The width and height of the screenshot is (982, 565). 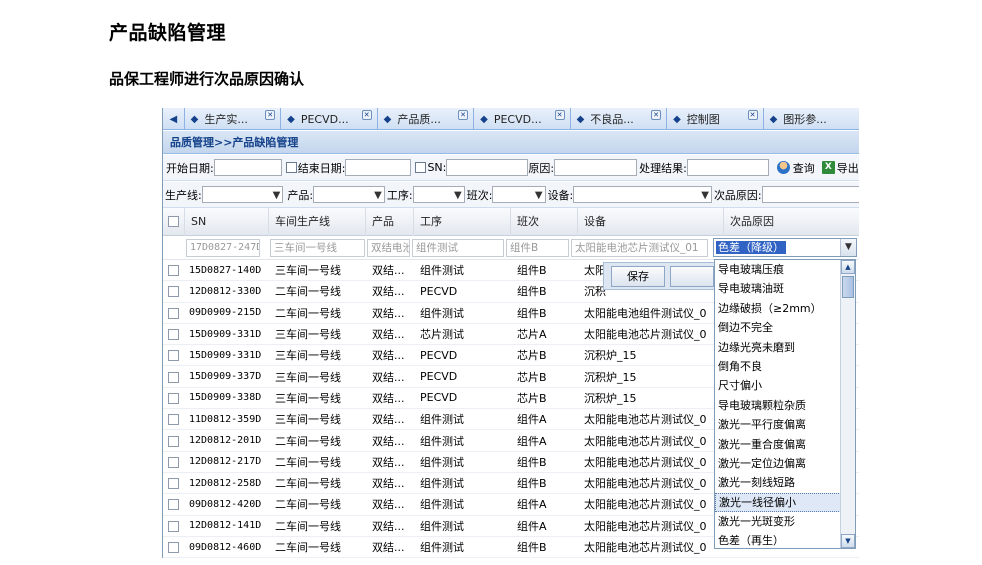 What do you see at coordinates (840, 168) in the screenshot?
I see `export-button: X 导出` at bounding box center [840, 168].